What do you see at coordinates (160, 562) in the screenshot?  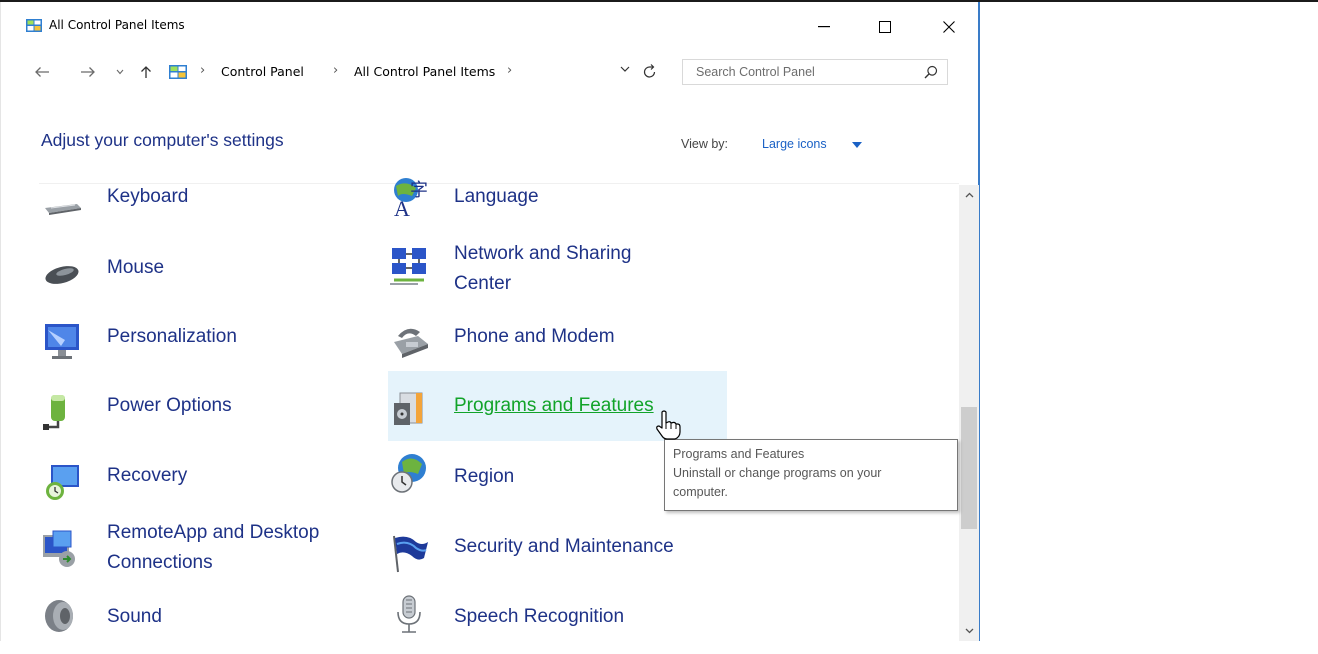 I see `item-label-line2: Connections` at bounding box center [160, 562].